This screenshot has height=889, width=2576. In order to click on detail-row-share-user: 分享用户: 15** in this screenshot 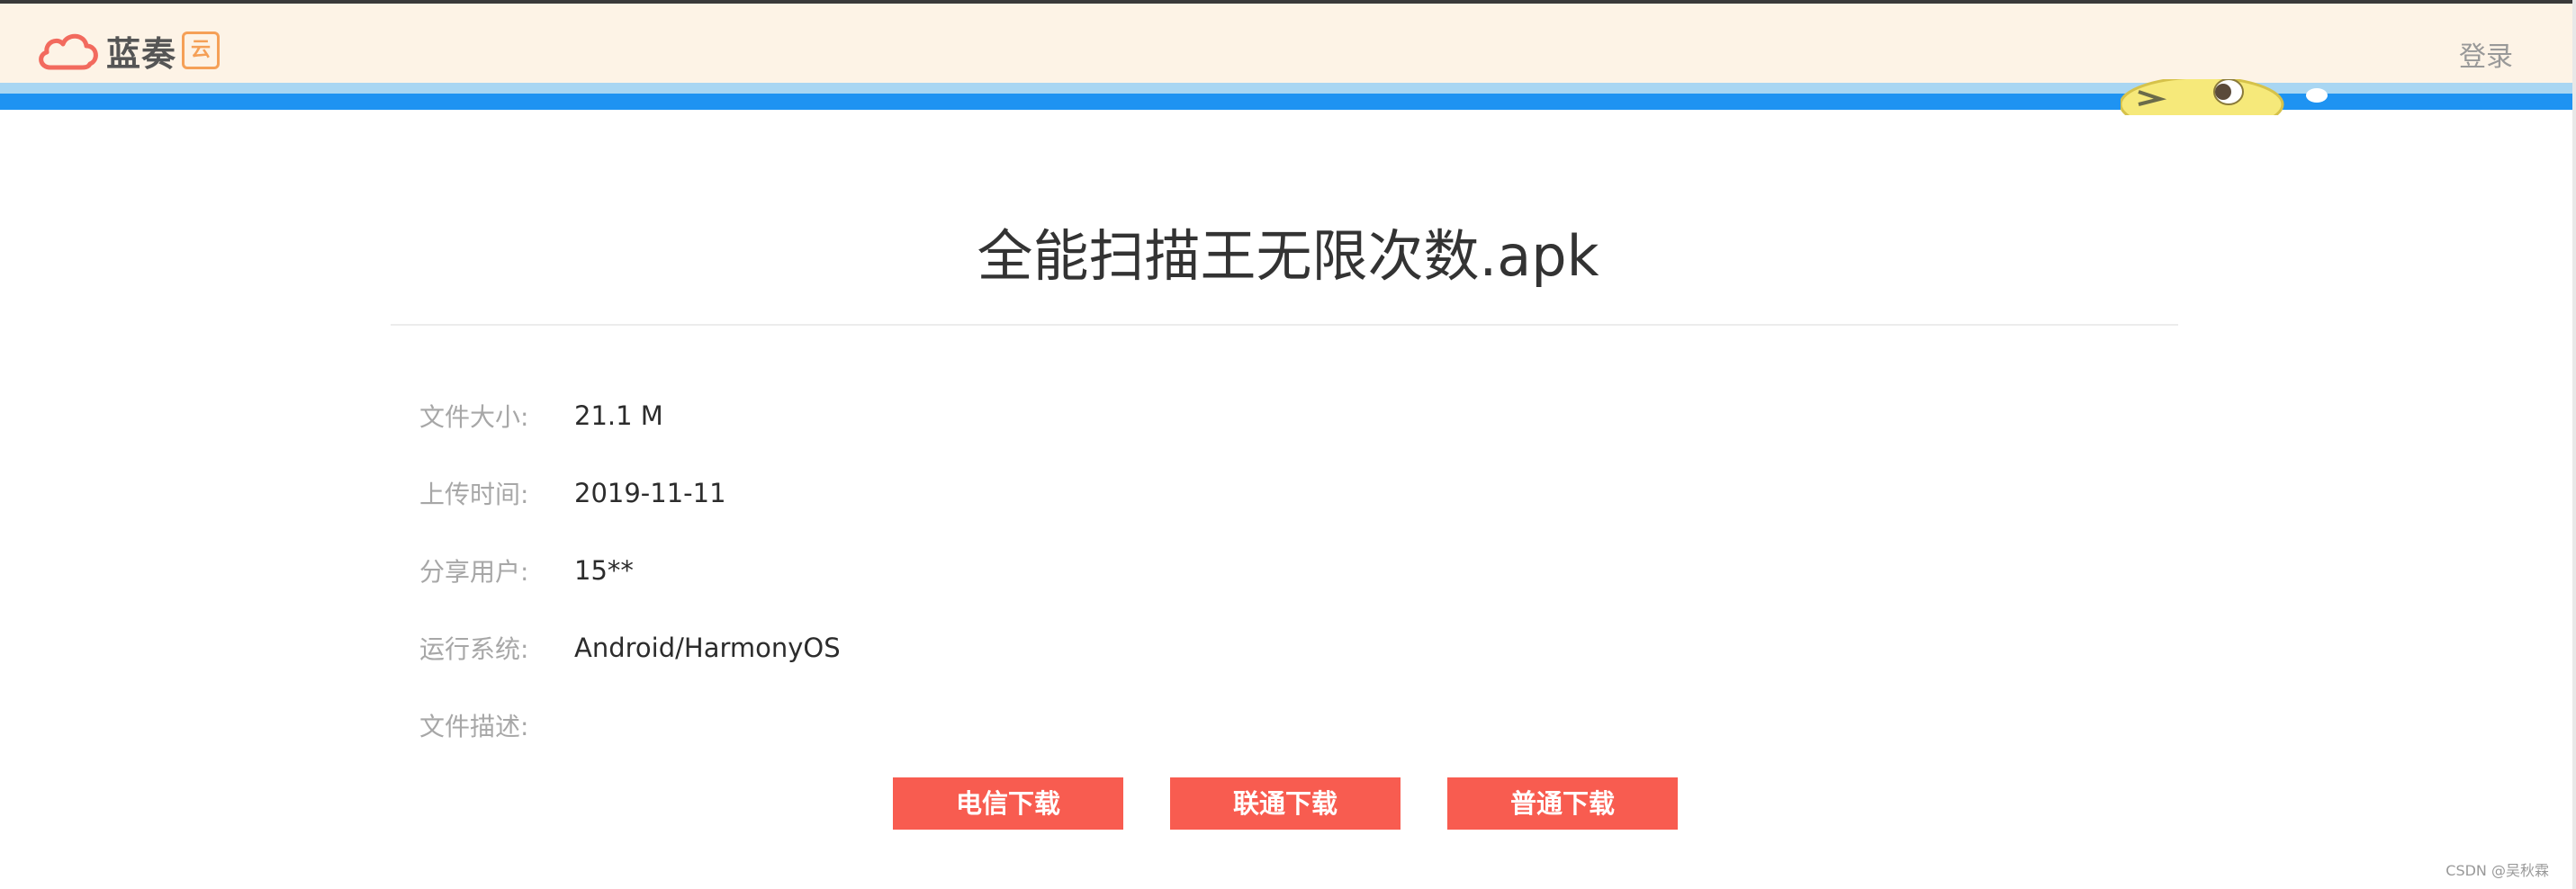, I will do `click(526, 570)`.